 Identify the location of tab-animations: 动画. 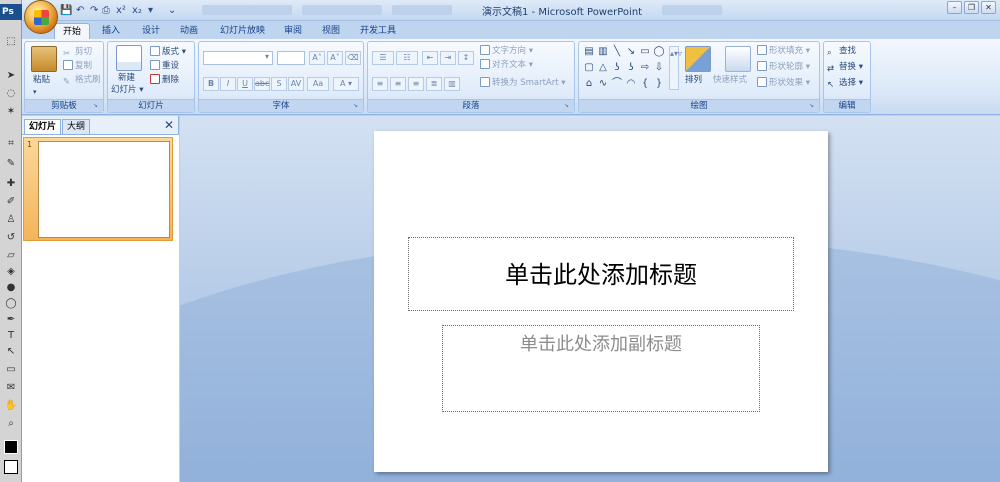
(189, 31).